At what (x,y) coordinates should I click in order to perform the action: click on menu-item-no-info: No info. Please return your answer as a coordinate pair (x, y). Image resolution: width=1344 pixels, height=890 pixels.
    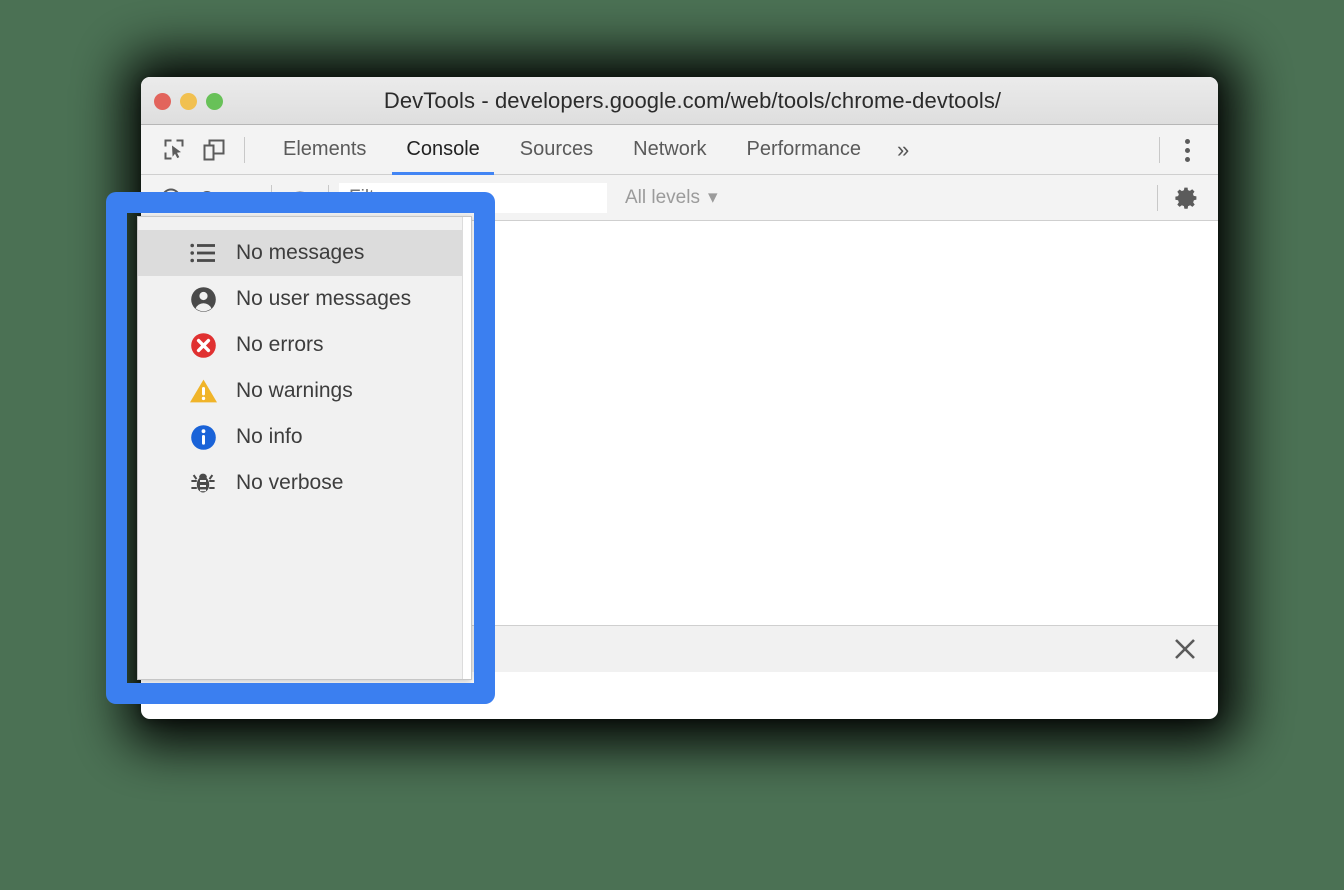
    Looking at the image, I should click on (300, 437).